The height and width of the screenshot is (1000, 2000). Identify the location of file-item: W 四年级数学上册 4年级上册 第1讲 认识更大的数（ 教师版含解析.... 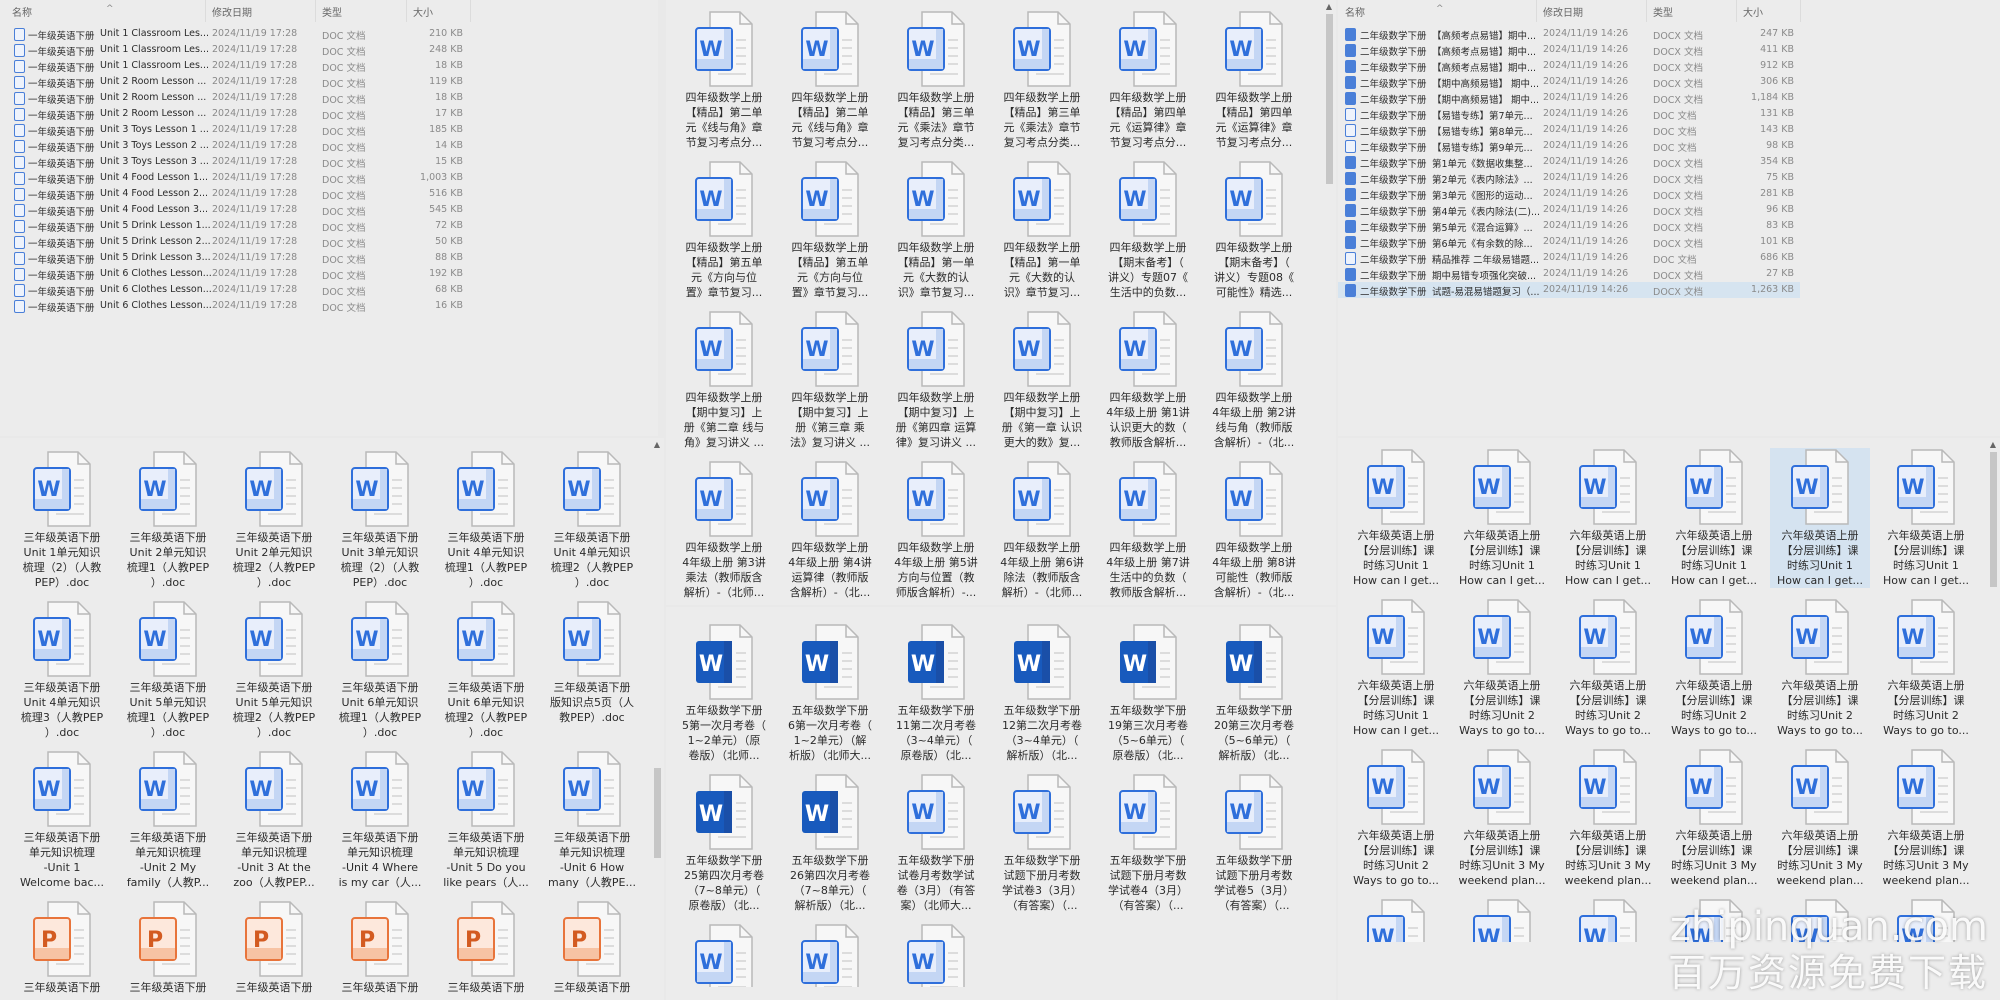
(1148, 380).